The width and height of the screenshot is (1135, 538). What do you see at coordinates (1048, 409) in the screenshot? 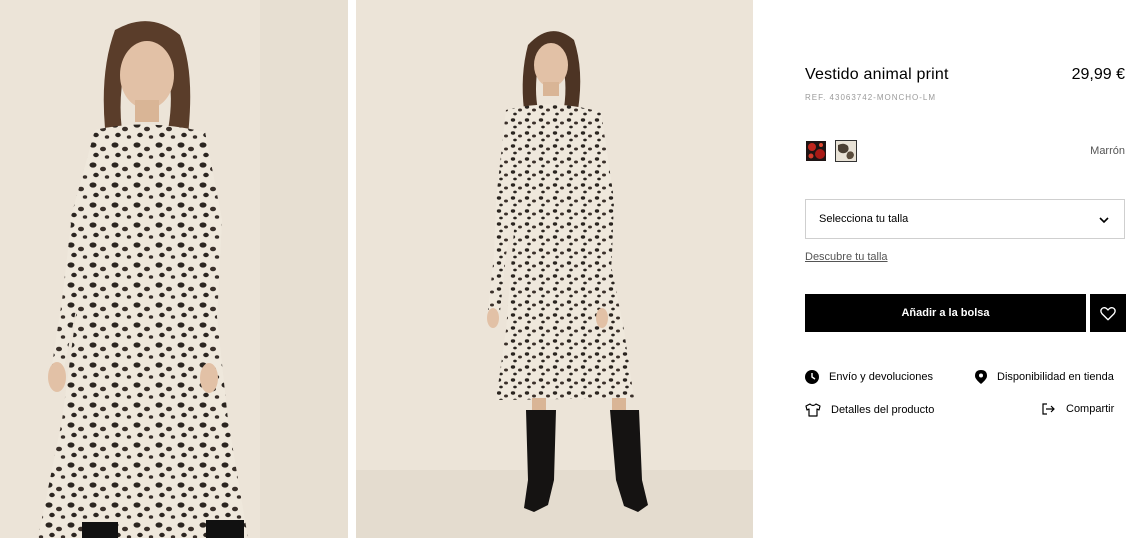
I see `share-icon` at bounding box center [1048, 409].